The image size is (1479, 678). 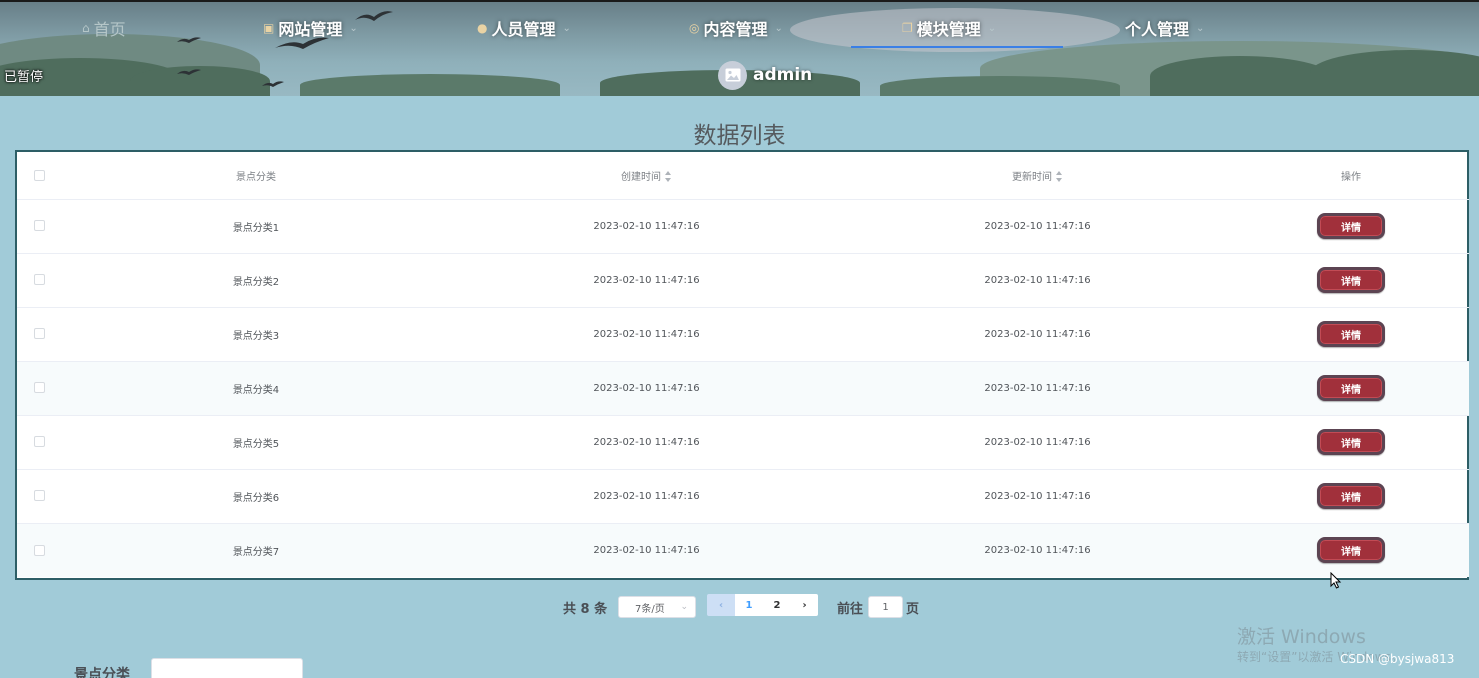 What do you see at coordinates (256, 550) in the screenshot?
I see `category-cell: 景点分类7` at bounding box center [256, 550].